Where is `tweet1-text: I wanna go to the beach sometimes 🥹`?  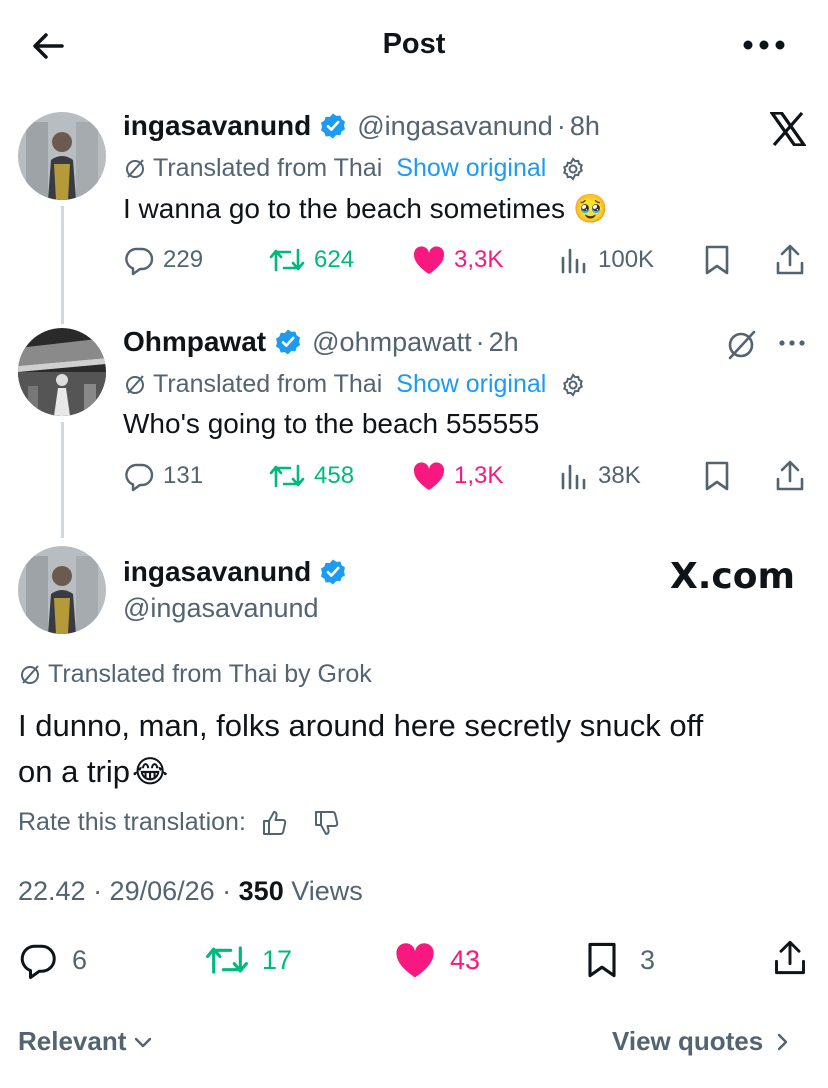
tweet1-text: I wanna go to the beach sometimes 🥹 is located at coordinates (365, 208).